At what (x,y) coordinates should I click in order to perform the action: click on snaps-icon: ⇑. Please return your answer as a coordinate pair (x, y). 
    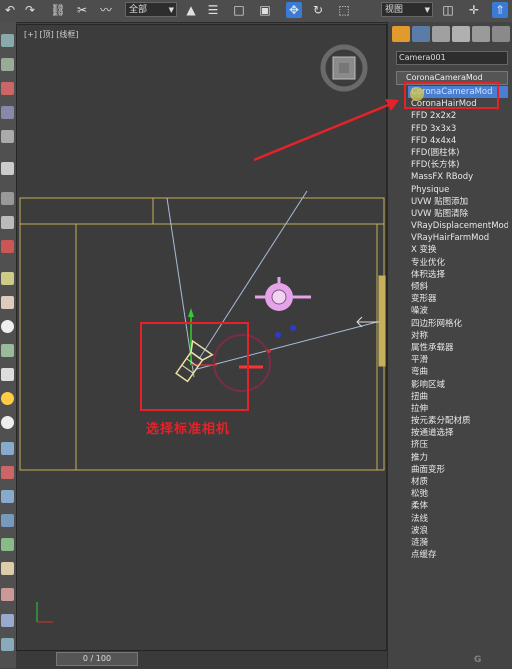
    Looking at the image, I should click on (500, 10).